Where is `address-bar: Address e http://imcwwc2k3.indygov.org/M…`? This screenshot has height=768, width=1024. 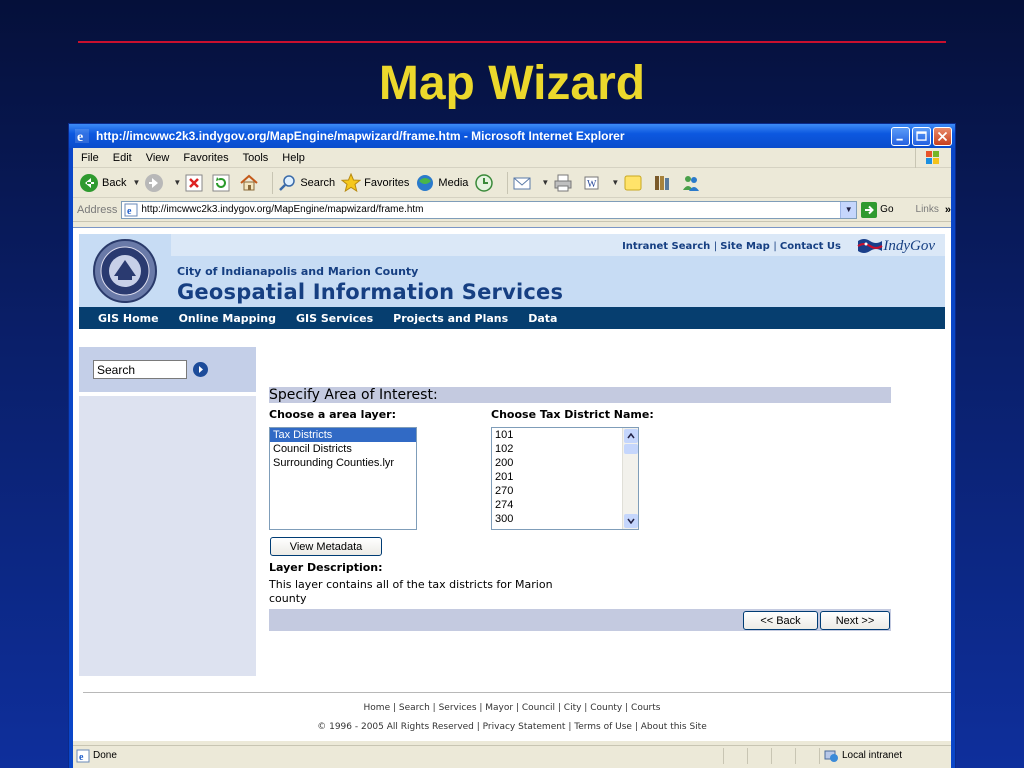
address-bar: Address e http://imcwwc2k3.indygov.org/M… is located at coordinates (512, 210).